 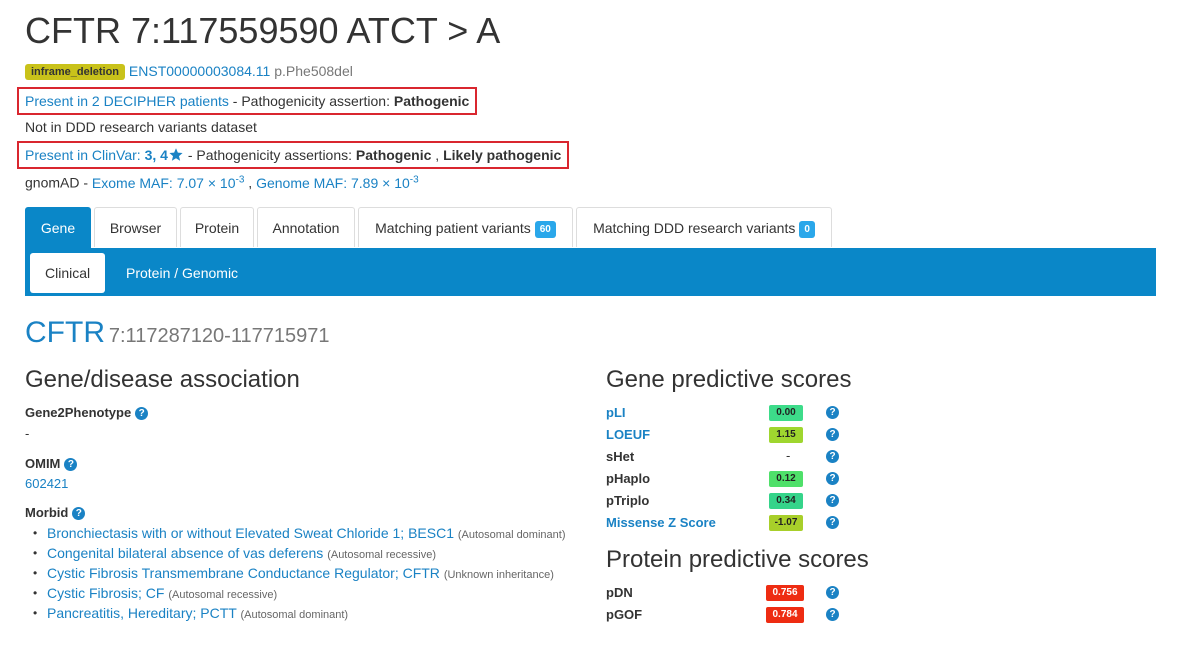 I want to click on protein-change: p.Phe508del, so click(x=313, y=71).